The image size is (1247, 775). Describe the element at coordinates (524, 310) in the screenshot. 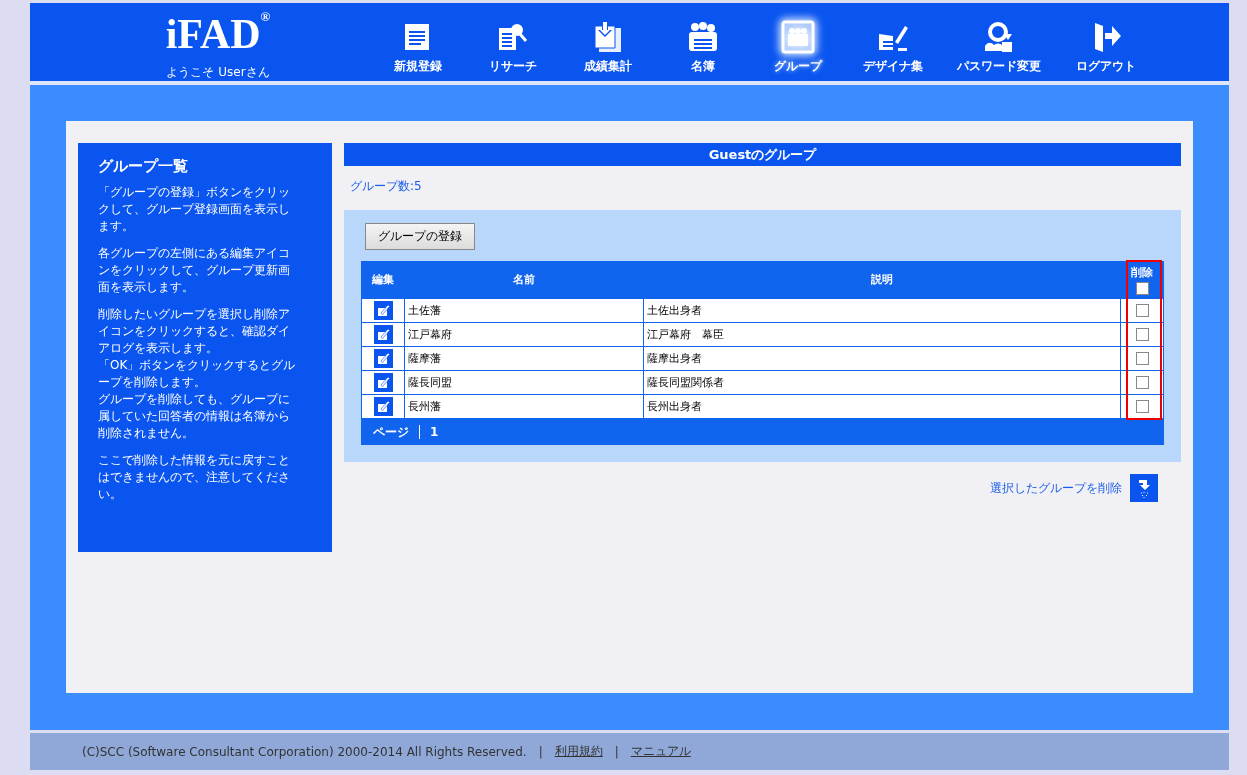

I see `table-cell: 土佐藩` at that location.